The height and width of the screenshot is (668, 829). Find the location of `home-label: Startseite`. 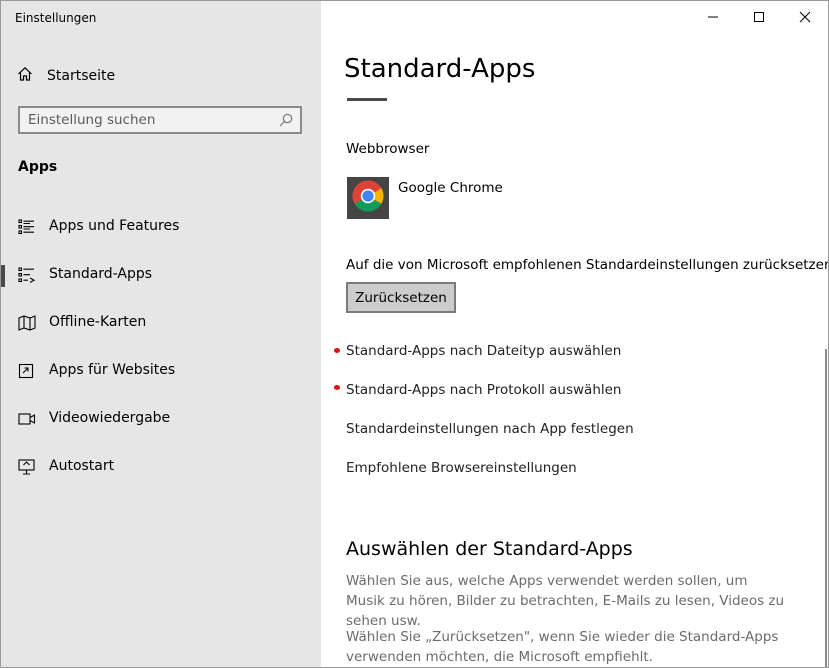

home-label: Startseite is located at coordinates (81, 76).